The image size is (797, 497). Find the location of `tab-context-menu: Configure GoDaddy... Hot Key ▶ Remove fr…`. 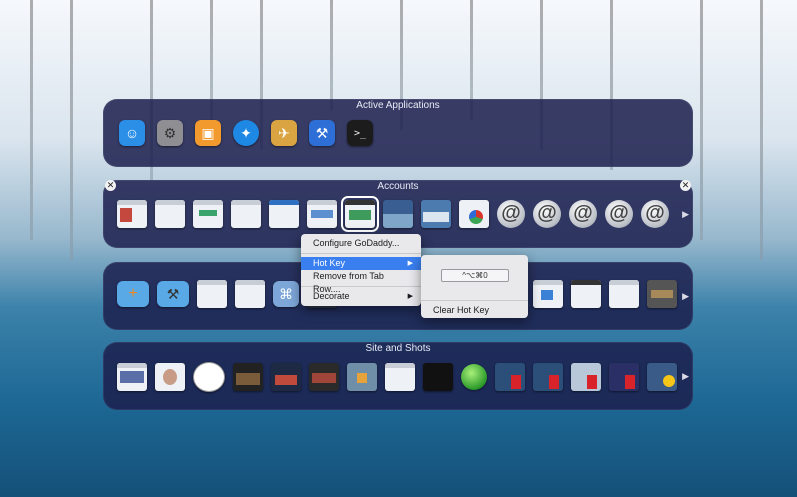

tab-context-menu: Configure GoDaddy... Hot Key ▶ Remove fr… is located at coordinates (361, 270).